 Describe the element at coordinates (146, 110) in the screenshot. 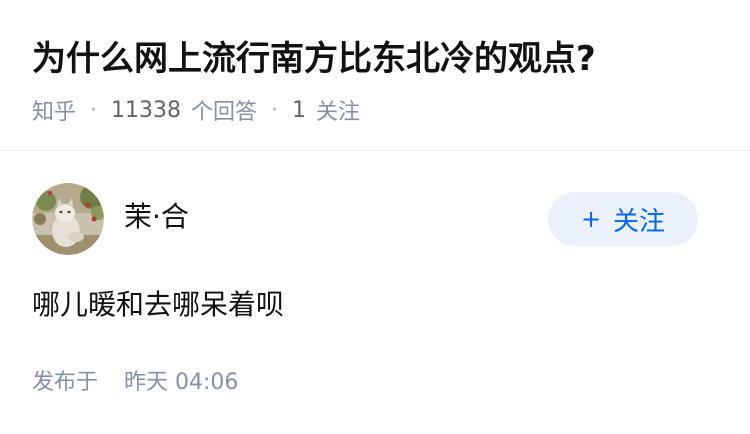

I see `answer-count: 11338` at that location.